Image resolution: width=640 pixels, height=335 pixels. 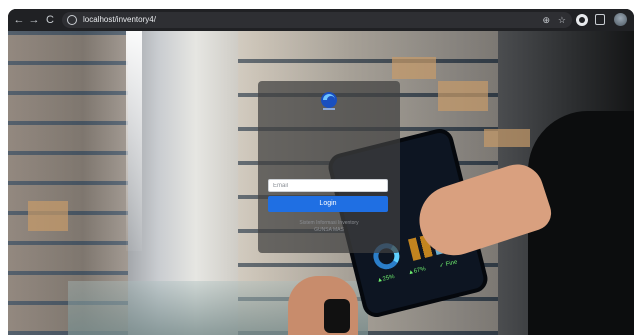 What do you see at coordinates (546, 20) in the screenshot?
I see `zoom-icon: ⊕` at bounding box center [546, 20].